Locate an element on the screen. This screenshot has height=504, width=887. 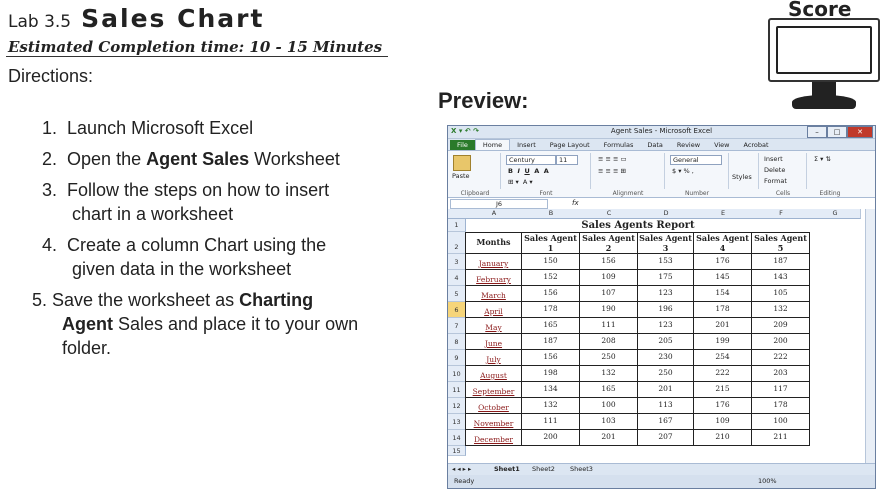
row-header-7: 7 is located at coordinates (457, 326).